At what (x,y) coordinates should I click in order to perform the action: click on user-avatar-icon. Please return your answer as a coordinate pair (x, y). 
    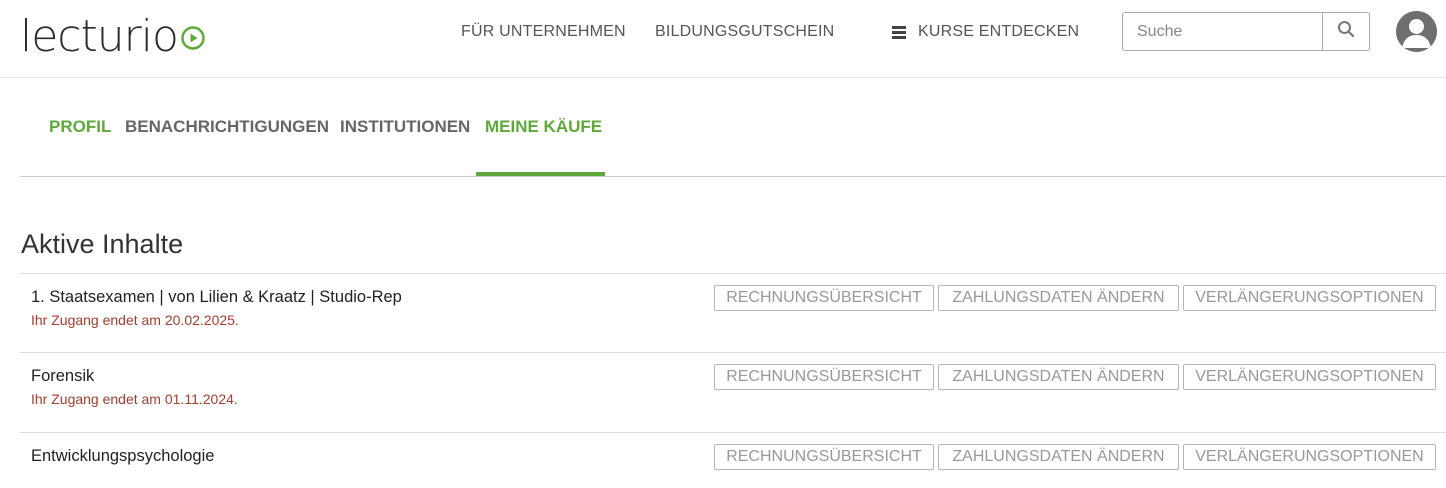
    Looking at the image, I should click on (1416, 31).